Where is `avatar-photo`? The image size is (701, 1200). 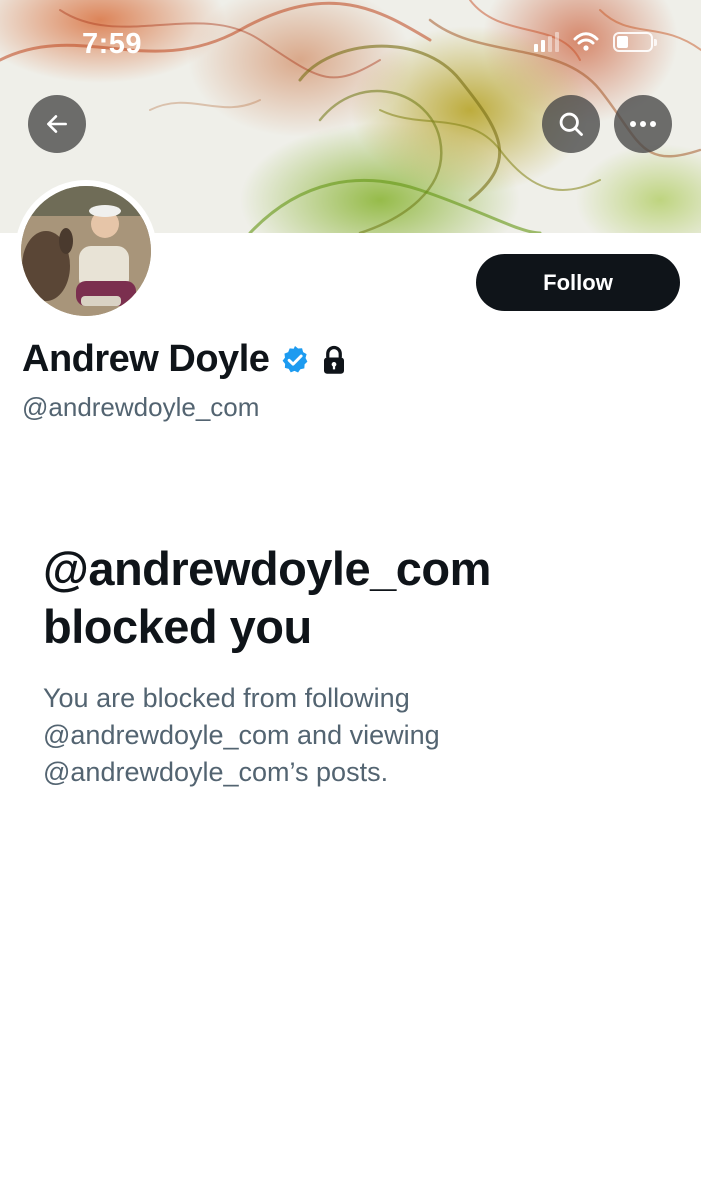
avatar-photo is located at coordinates (86, 251).